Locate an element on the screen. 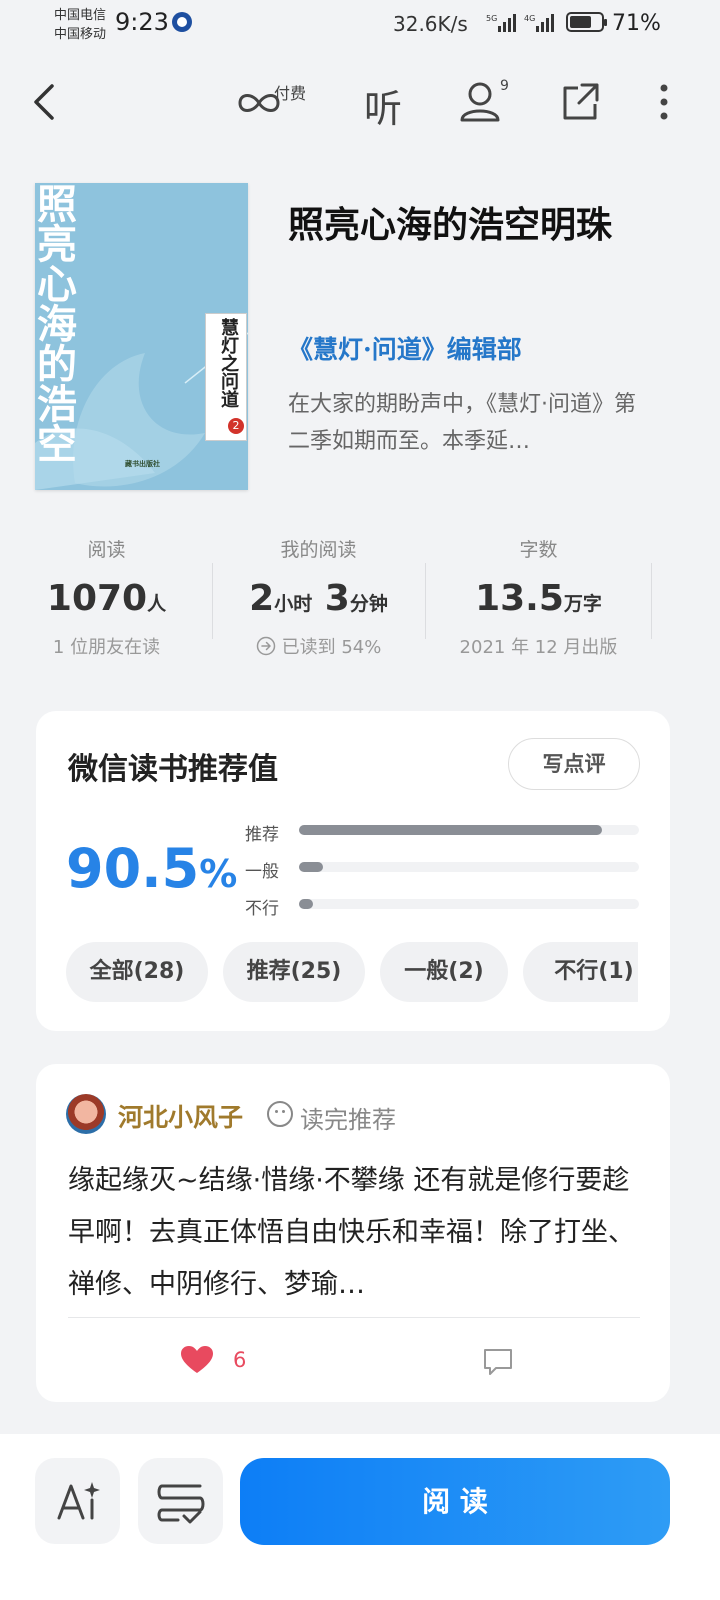 The width and height of the screenshot is (720, 1600). stat-readers: 阅读 1070人 1 位朋友在读 is located at coordinates (106, 597).